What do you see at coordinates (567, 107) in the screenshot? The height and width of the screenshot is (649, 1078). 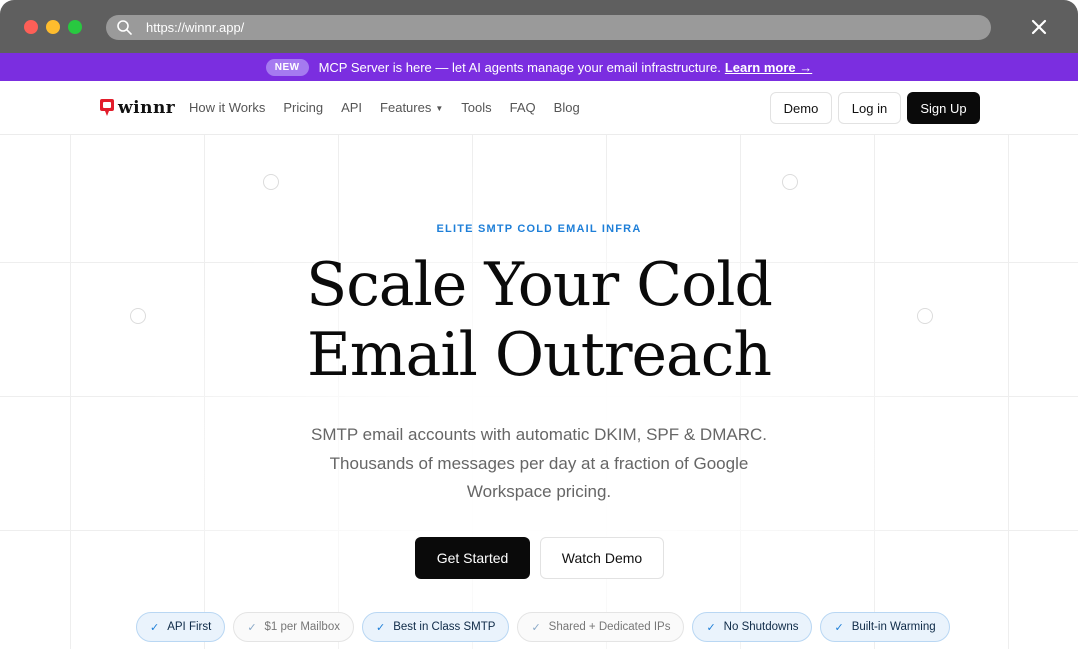 I see `nav-link-blog: Blog` at bounding box center [567, 107].